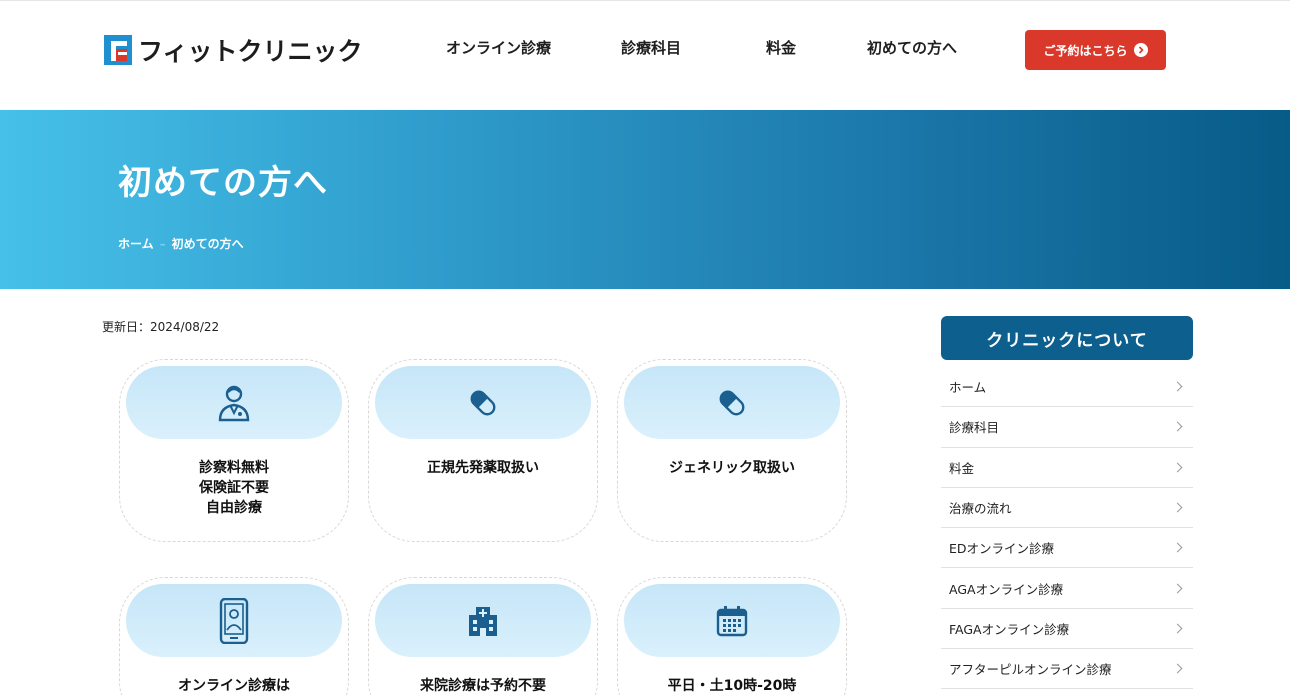 This screenshot has width=1290, height=695. I want to click on card-line: 正規先発薬取扱い, so click(483, 468).